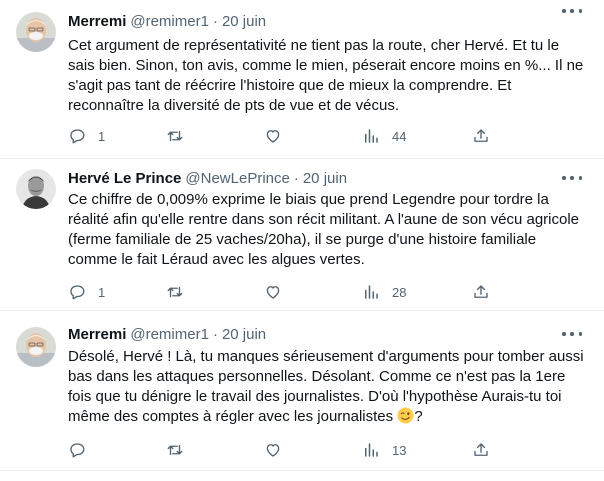 The width and height of the screenshot is (604, 481). I want to click on user-handle: @NewLePrince, so click(237, 178).